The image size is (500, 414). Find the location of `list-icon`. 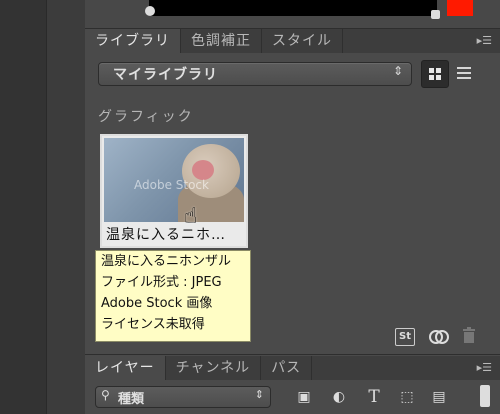

list-icon is located at coordinates (464, 73).